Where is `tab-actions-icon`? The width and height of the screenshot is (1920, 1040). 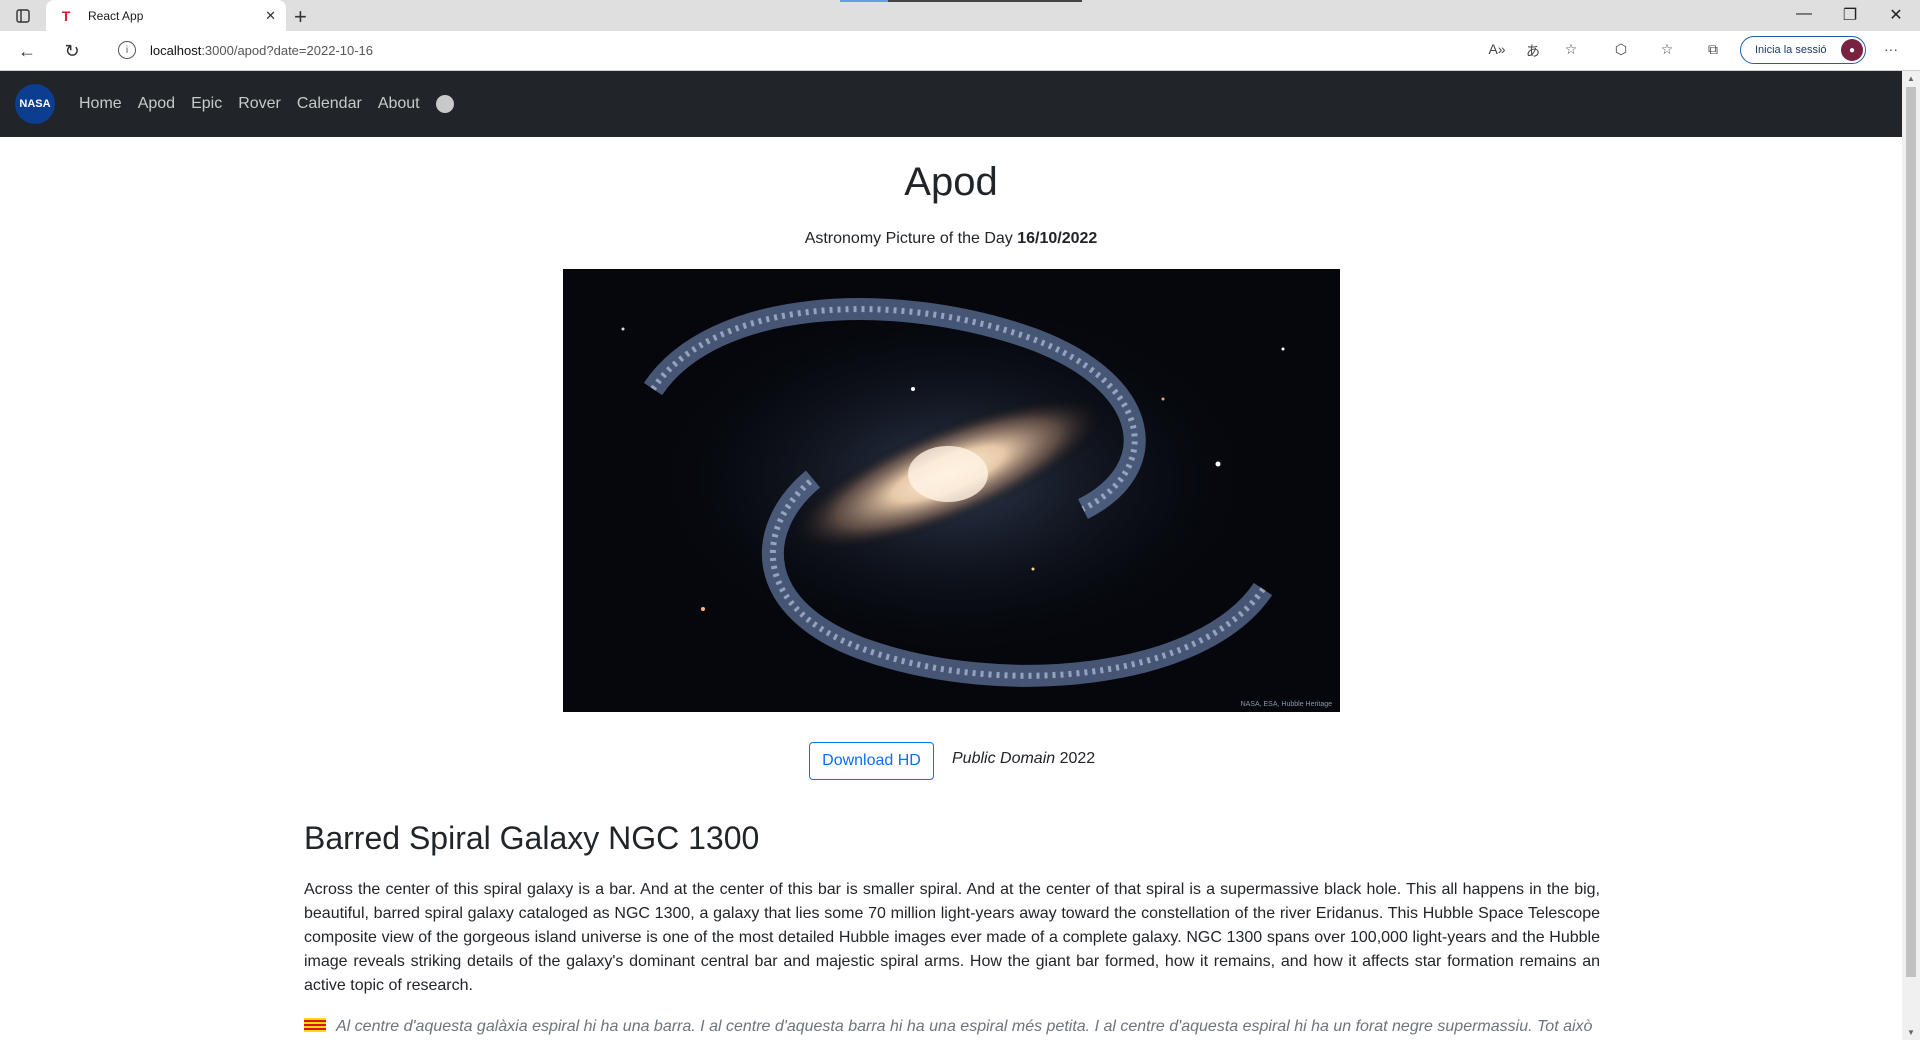 tab-actions-icon is located at coordinates (23, 16).